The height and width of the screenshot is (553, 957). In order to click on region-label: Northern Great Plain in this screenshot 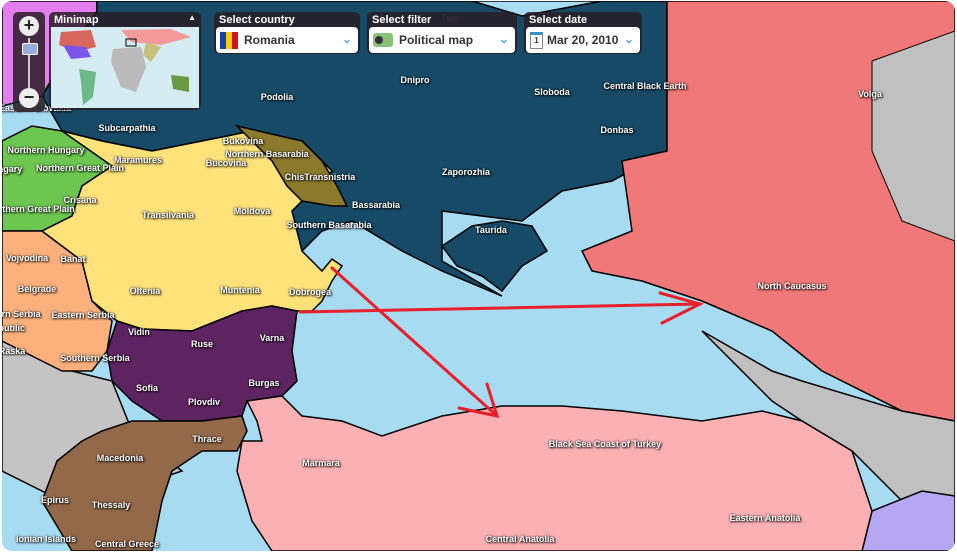, I will do `click(80, 168)`.